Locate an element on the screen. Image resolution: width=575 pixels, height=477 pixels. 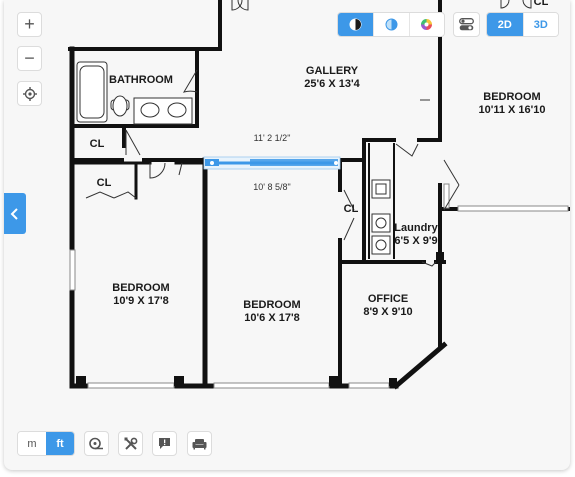
room-label-cl-mid: CL is located at coordinates (104, 183).